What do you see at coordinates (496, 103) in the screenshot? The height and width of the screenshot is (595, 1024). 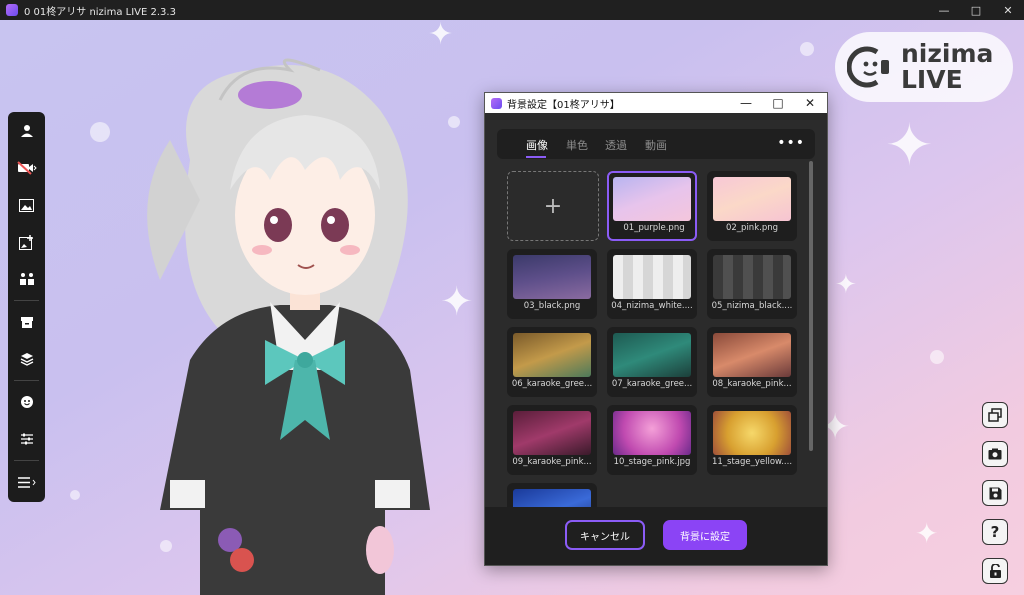 I see `dialog-app-icon` at bounding box center [496, 103].